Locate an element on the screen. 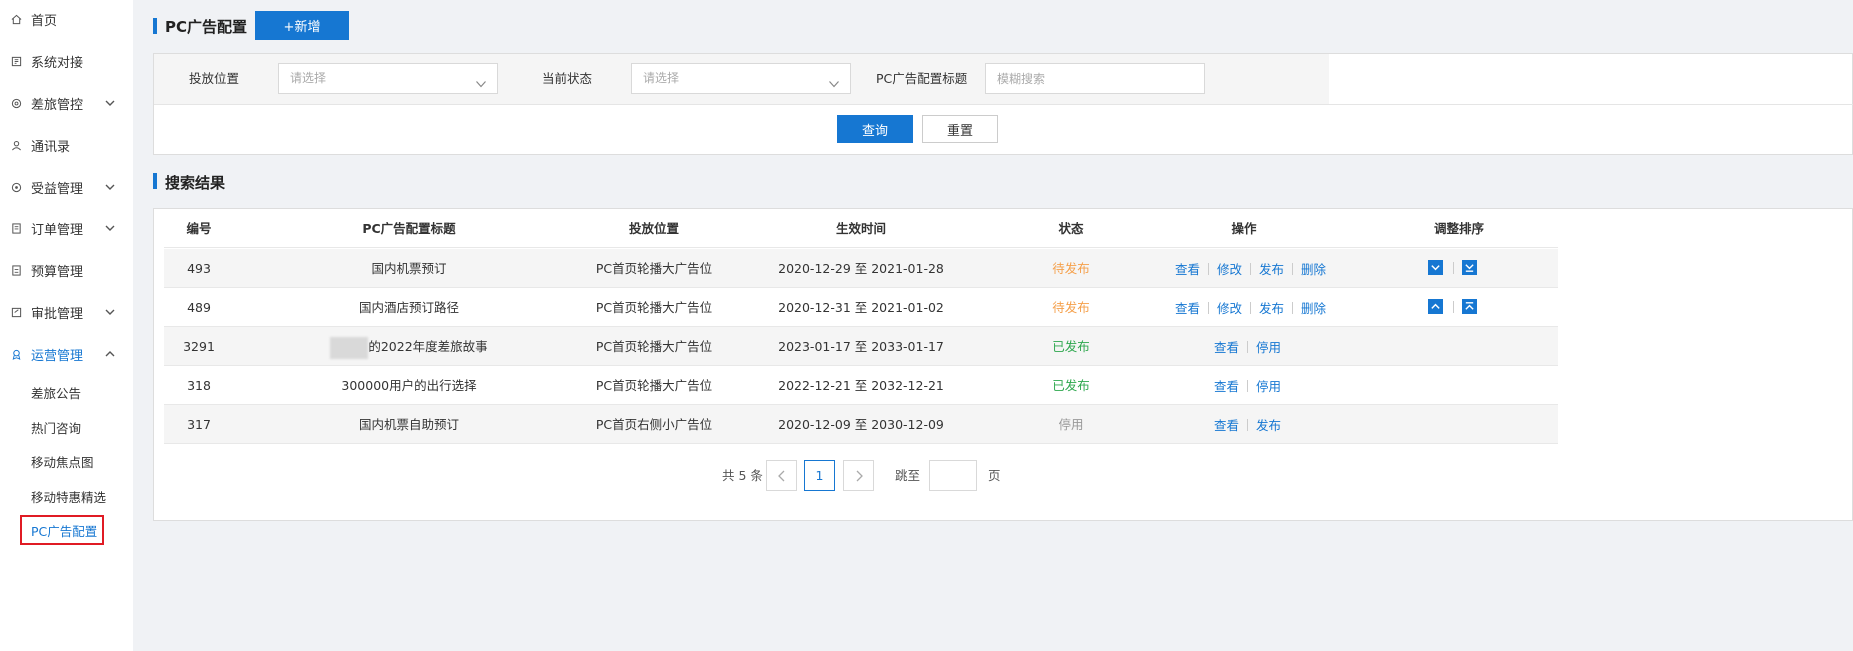  next-page-button is located at coordinates (858, 475).